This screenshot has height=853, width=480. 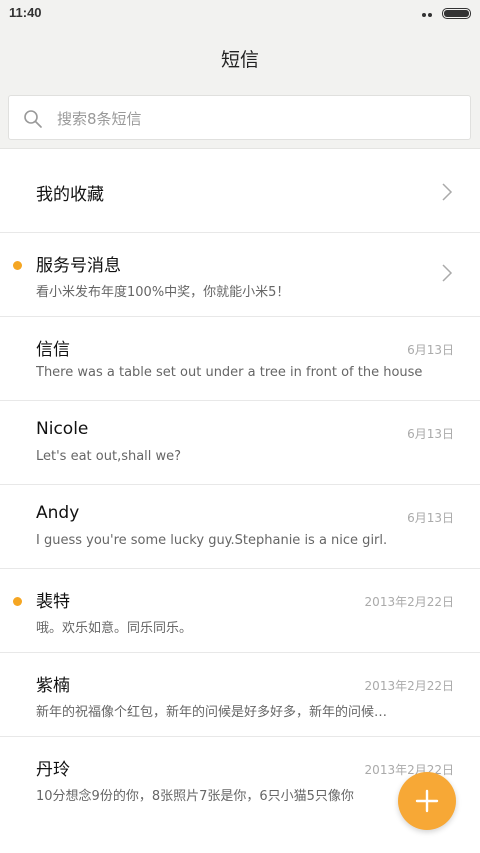 What do you see at coordinates (33, 119) in the screenshot?
I see `search-icon` at bounding box center [33, 119].